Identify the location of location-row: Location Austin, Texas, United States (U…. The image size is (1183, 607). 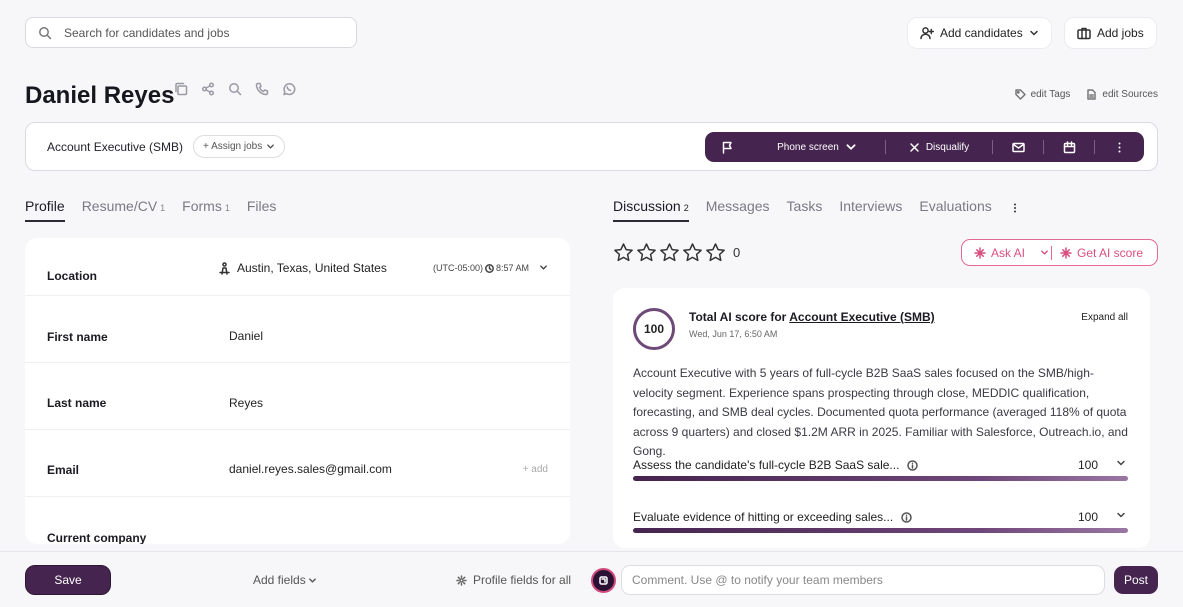
(297, 267).